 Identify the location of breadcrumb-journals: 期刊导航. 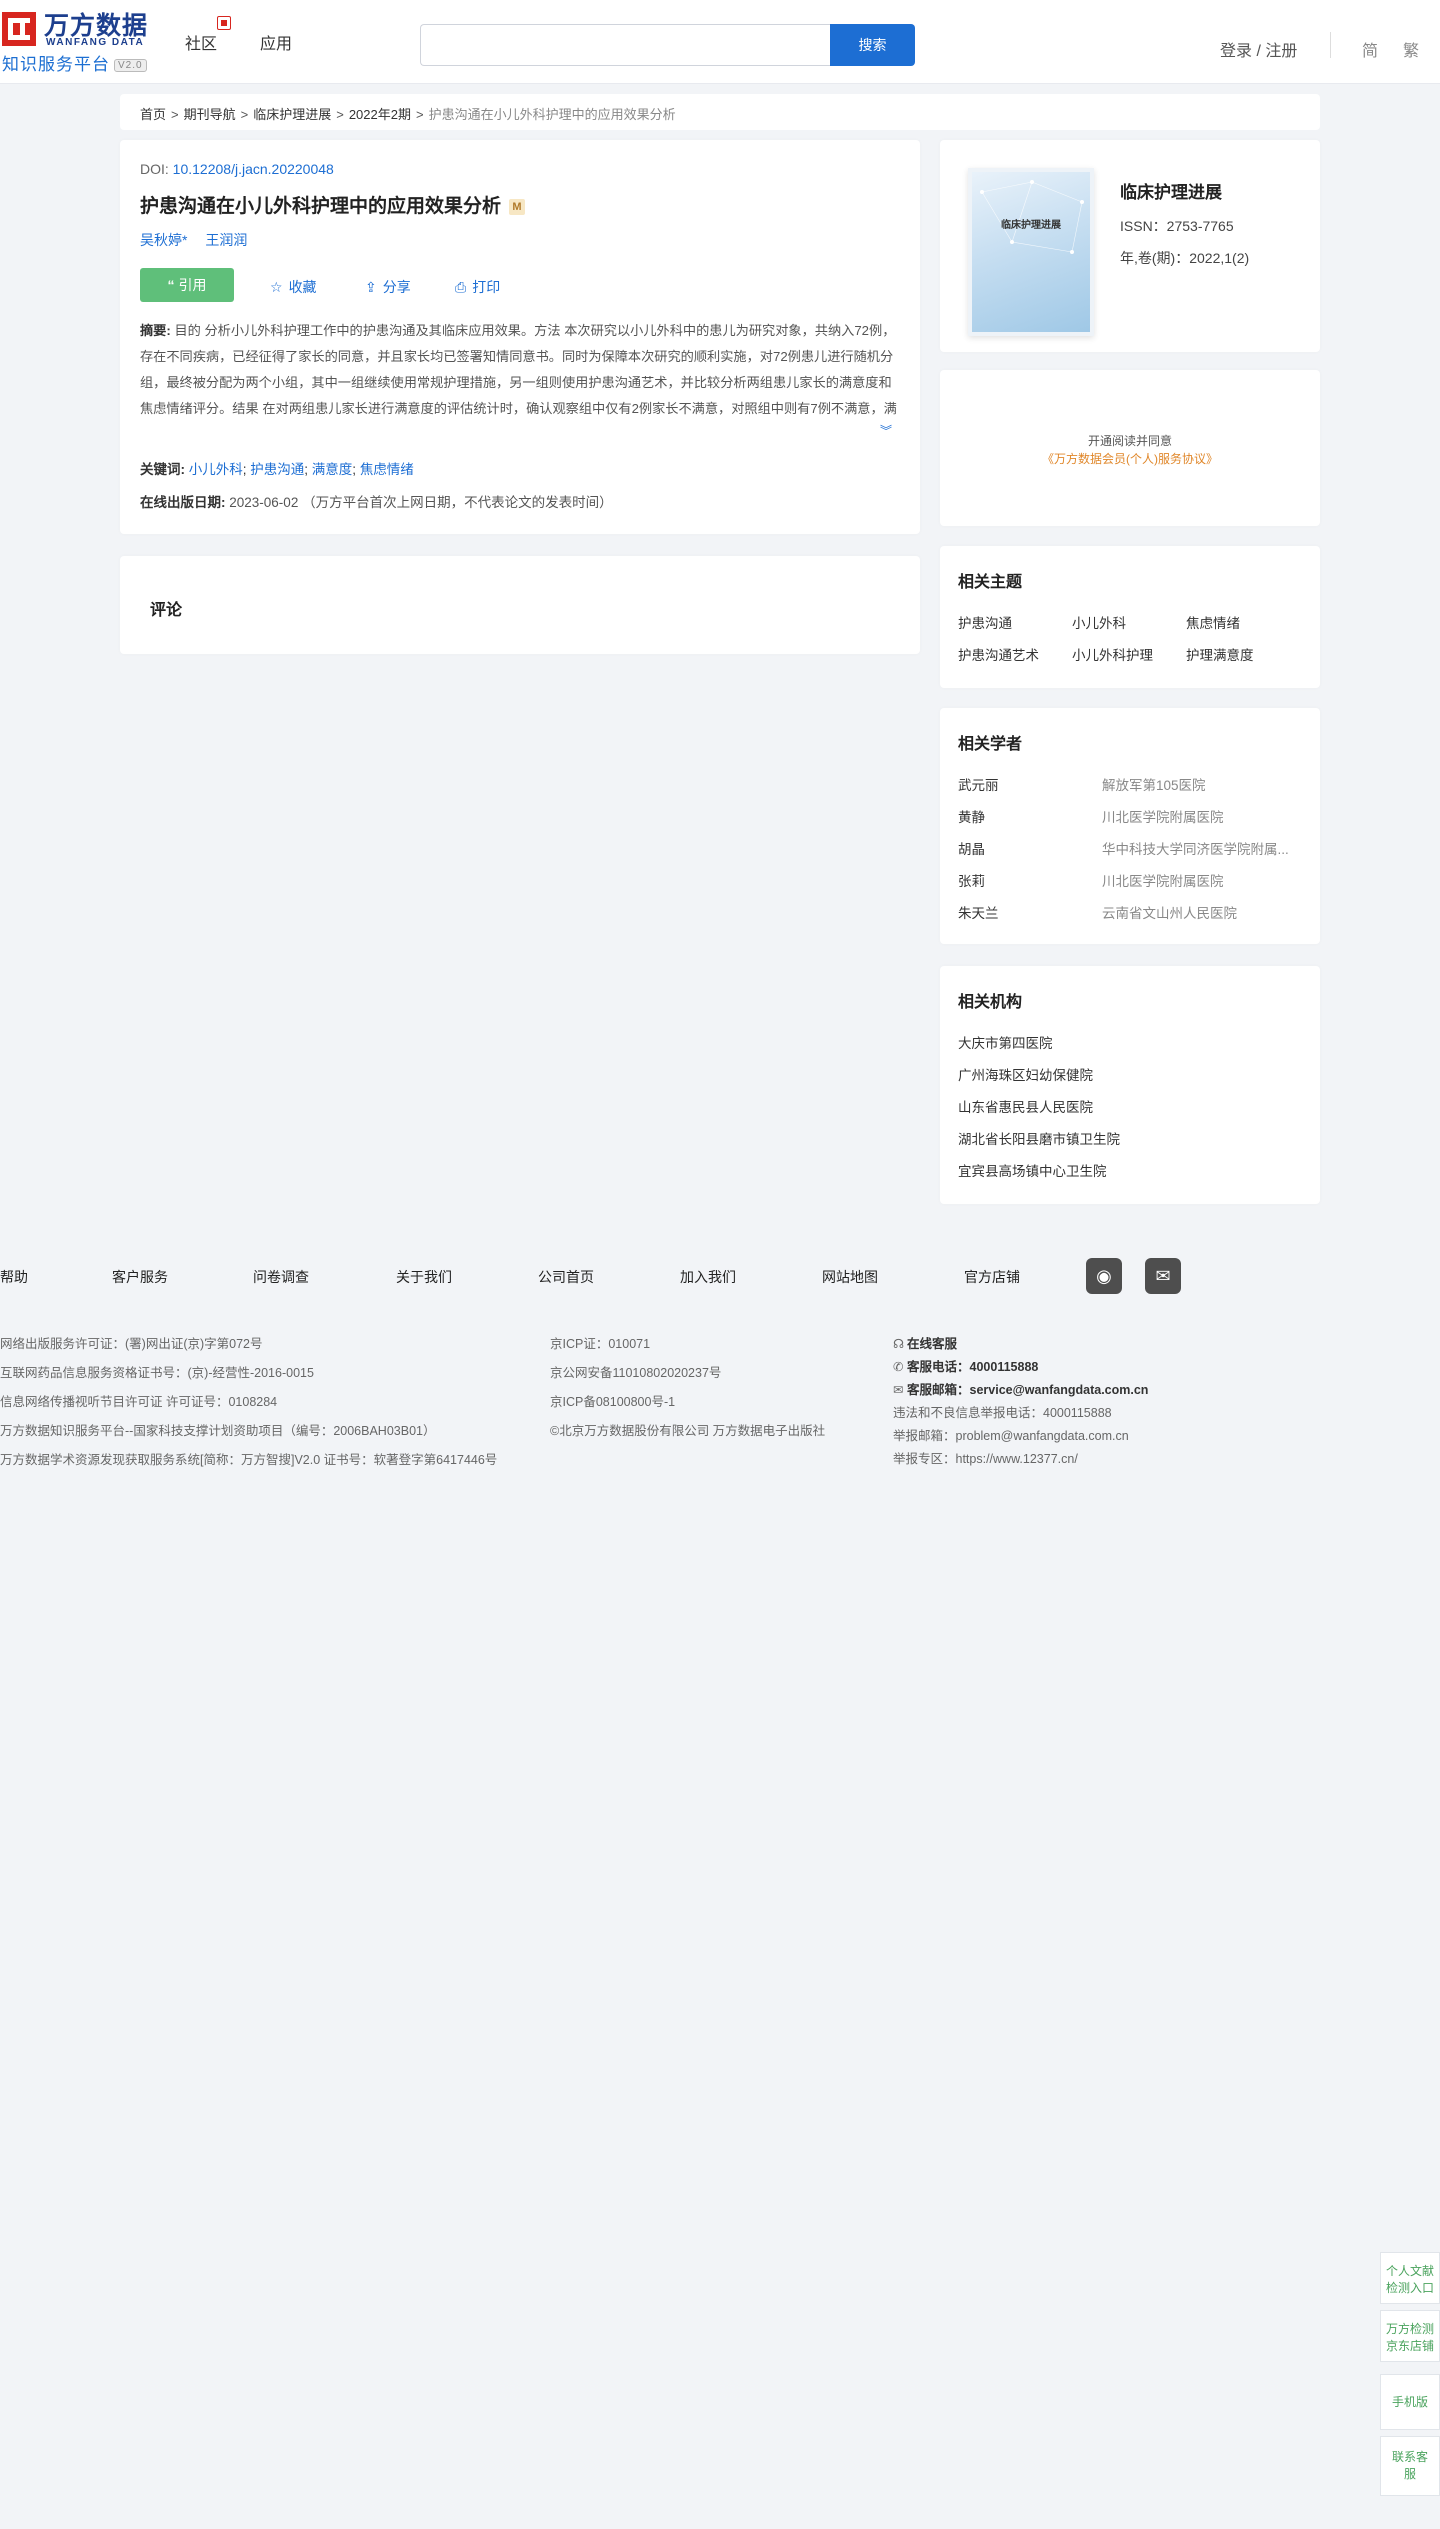
(210, 114).